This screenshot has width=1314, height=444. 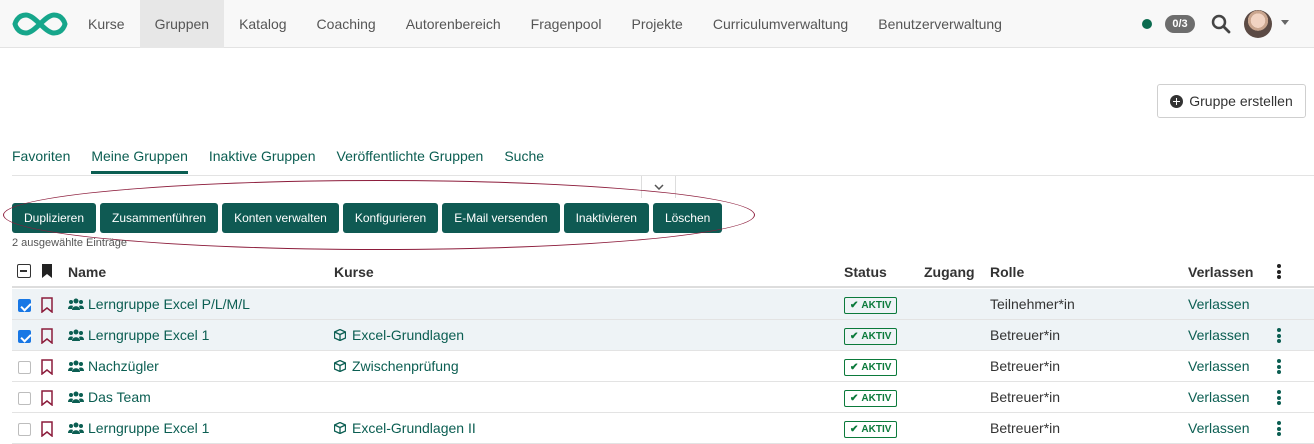 What do you see at coordinates (405, 428) in the screenshot?
I see `course-link: Excel-Grundlagen II` at bounding box center [405, 428].